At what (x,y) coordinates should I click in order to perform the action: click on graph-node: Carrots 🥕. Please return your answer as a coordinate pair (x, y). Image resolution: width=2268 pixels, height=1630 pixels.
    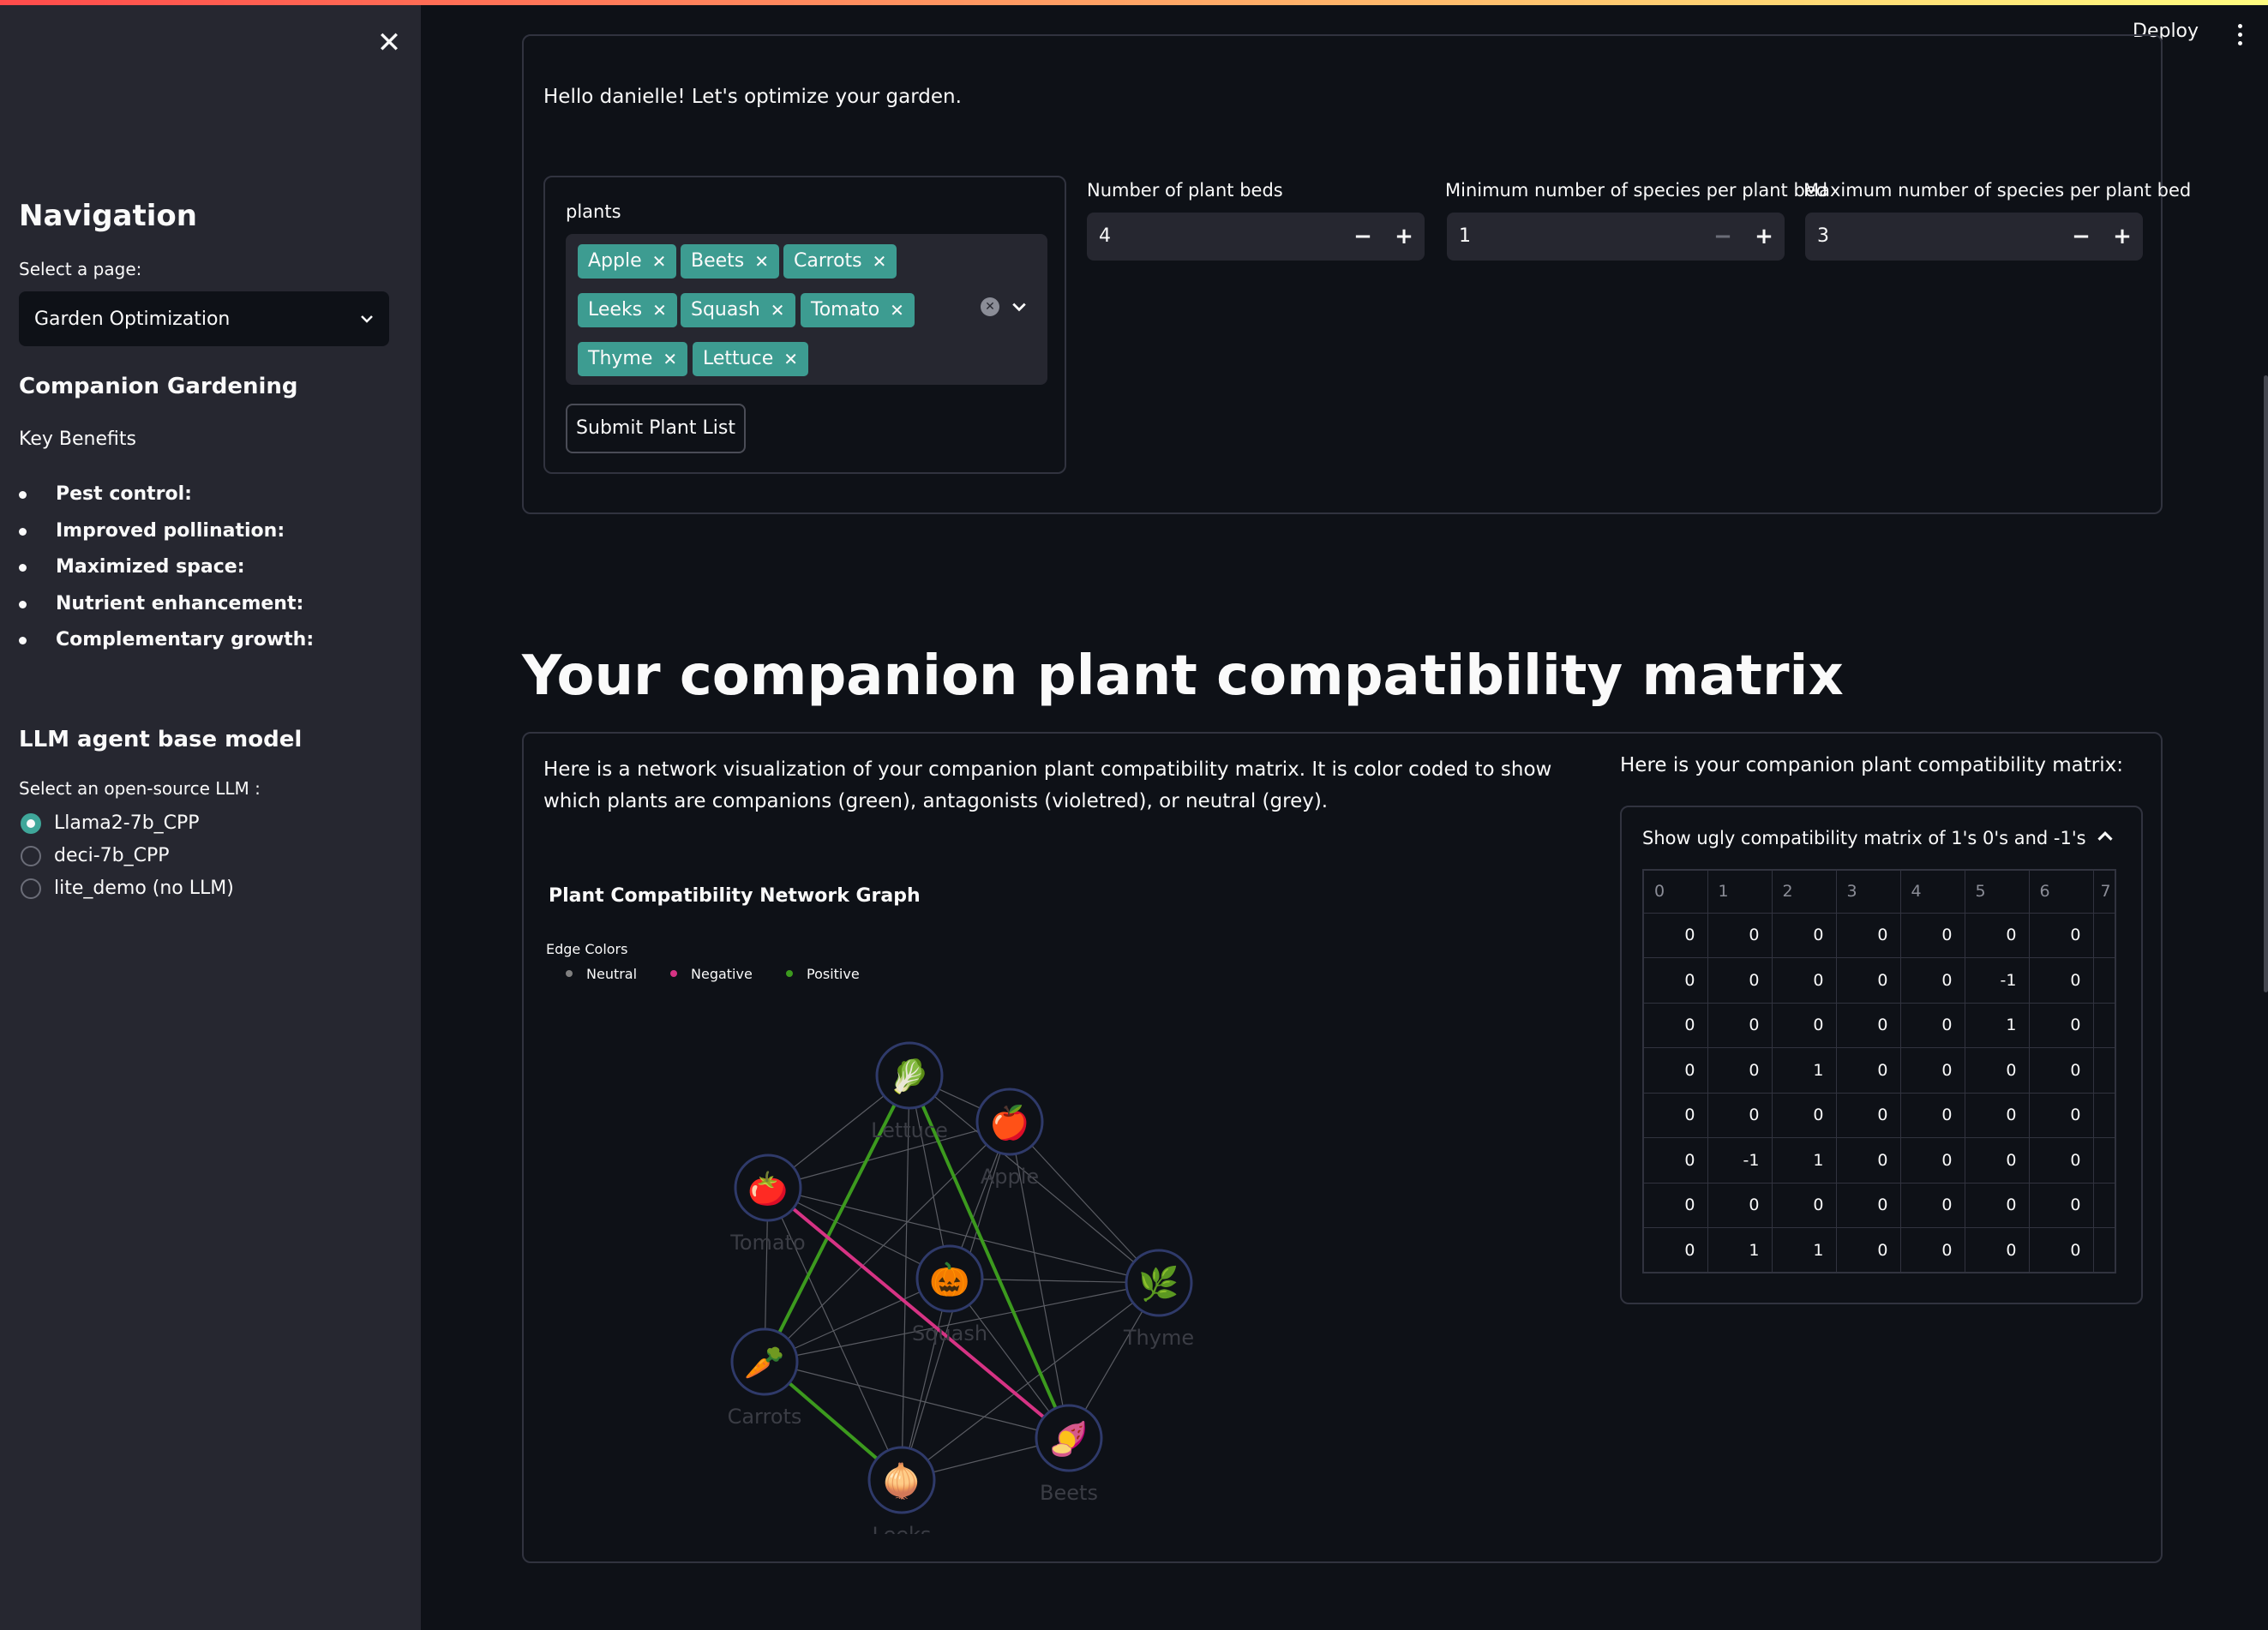
    Looking at the image, I should click on (765, 1378).